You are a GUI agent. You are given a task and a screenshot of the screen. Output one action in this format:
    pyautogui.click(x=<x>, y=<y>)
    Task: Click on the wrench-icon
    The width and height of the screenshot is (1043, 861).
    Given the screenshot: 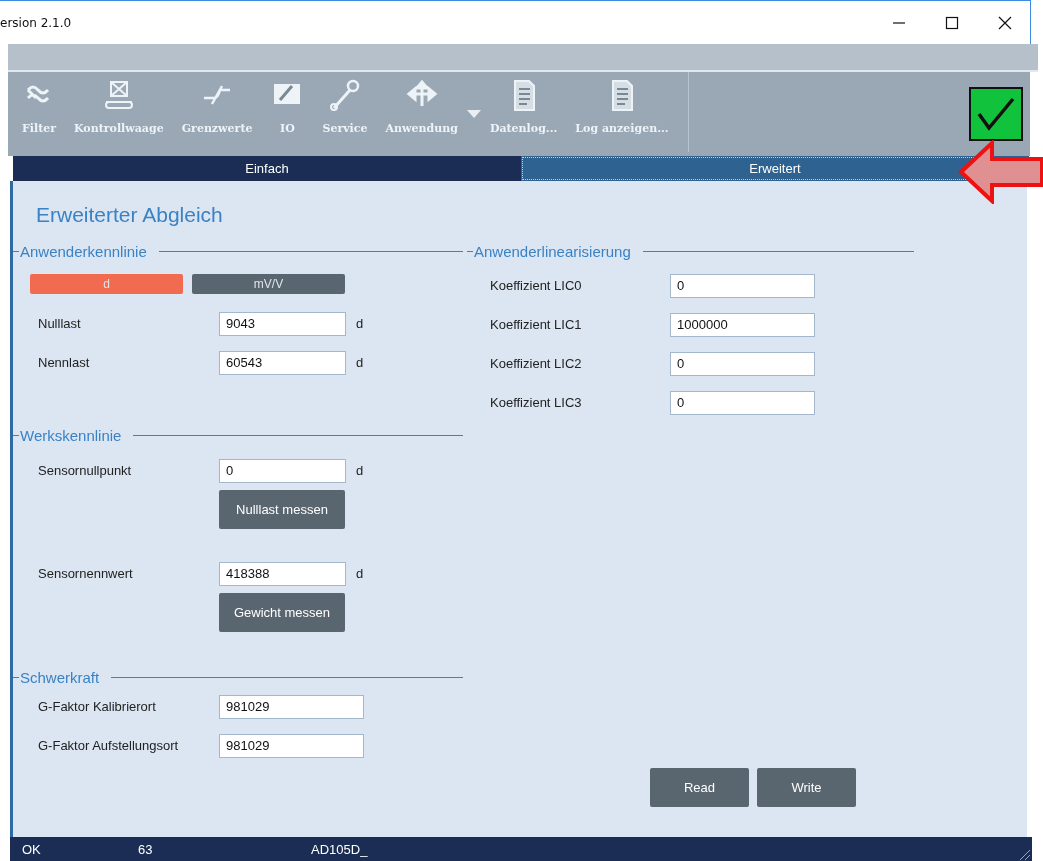 What is the action you would take?
    pyautogui.click(x=344, y=95)
    